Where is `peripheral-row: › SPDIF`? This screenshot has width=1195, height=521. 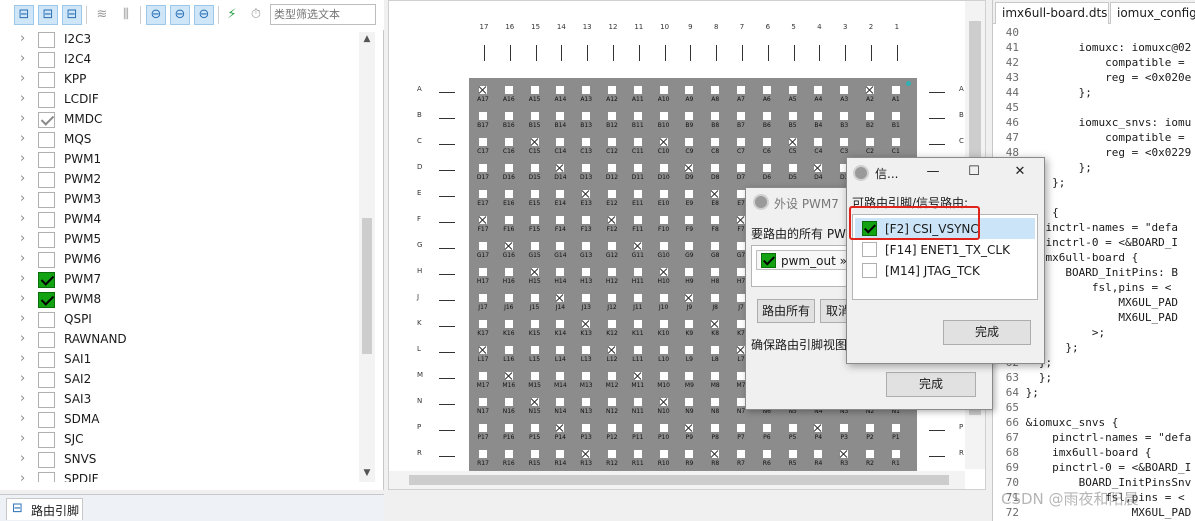
peripheral-row: › SPDIF is located at coordinates (179, 476).